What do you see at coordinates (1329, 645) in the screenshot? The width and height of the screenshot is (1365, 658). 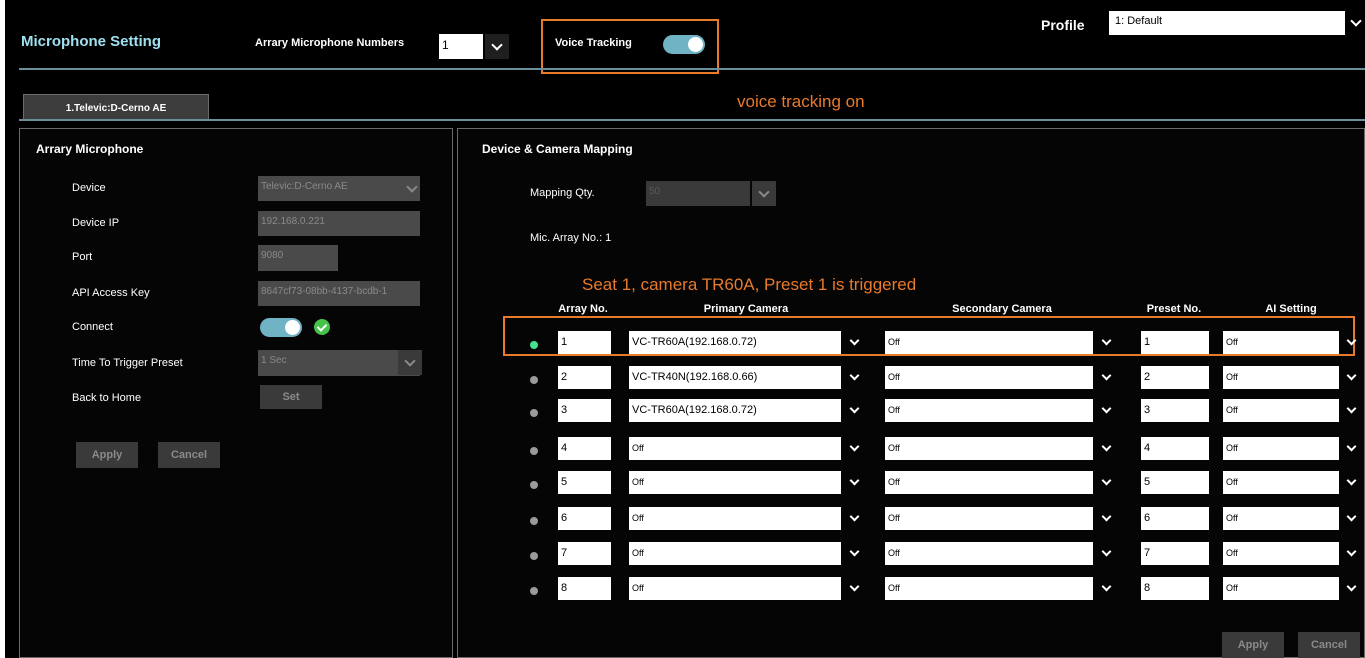 I see `mapping-cancel-button: Cancel` at bounding box center [1329, 645].